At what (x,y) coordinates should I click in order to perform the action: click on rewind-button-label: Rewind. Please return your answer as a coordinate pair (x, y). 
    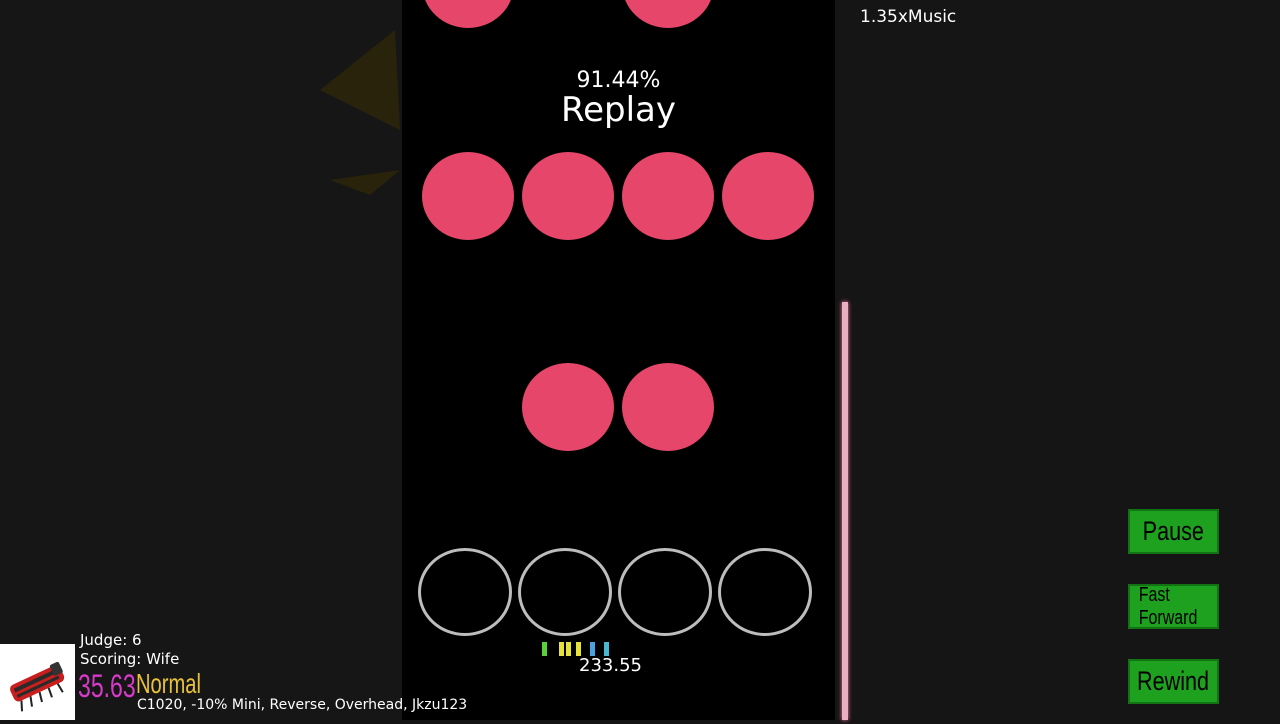
    Looking at the image, I should click on (1173, 681).